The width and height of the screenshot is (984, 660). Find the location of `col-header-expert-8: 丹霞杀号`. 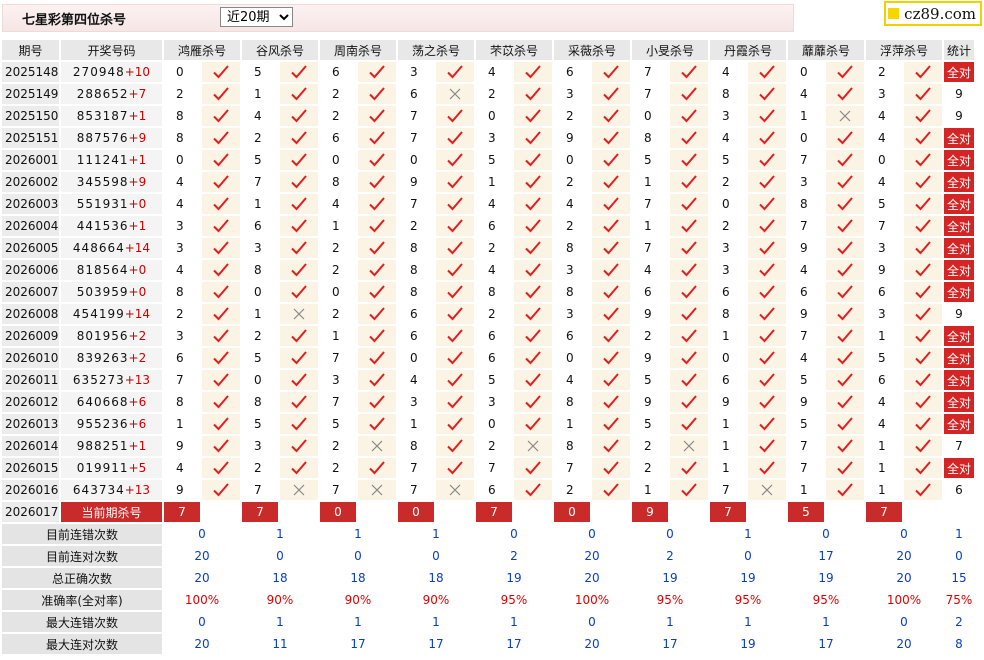

col-header-expert-8: 丹霞杀号 is located at coordinates (748, 50).